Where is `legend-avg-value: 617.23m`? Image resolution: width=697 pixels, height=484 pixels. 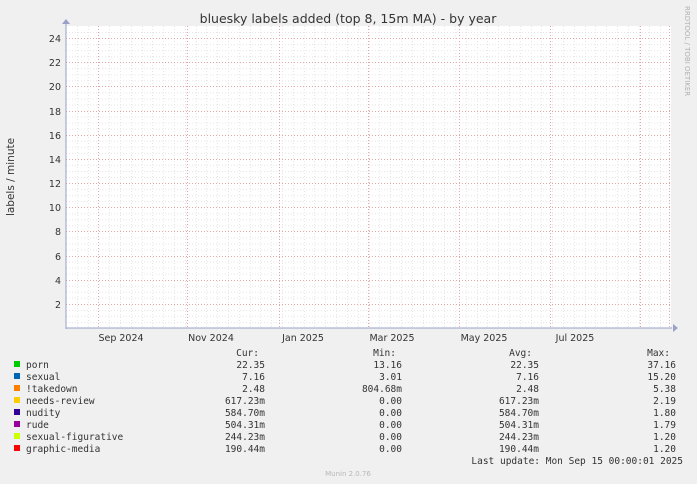
legend-avg-value: 617.23m is located at coordinates (519, 401).